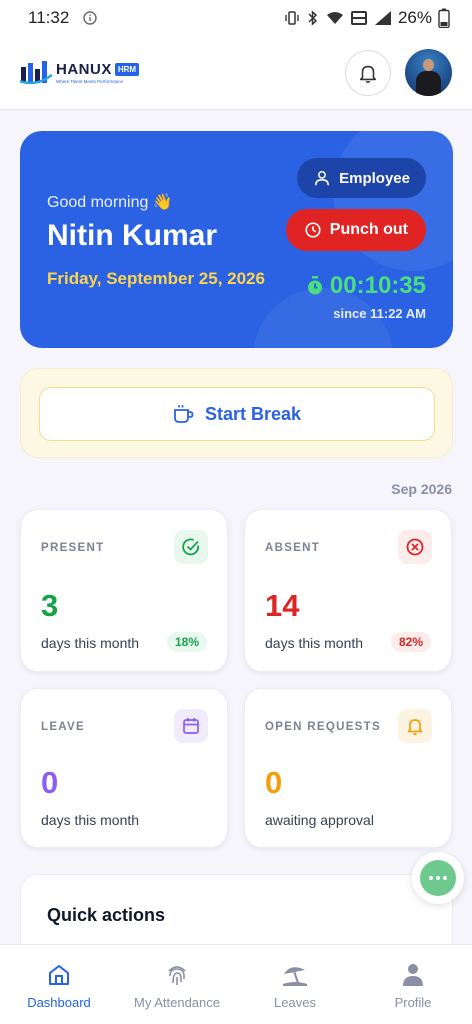 The height and width of the screenshot is (1024, 472). I want to click on app-logo: HANUX HRM Where Talent Meets Performance, so click(80, 73).